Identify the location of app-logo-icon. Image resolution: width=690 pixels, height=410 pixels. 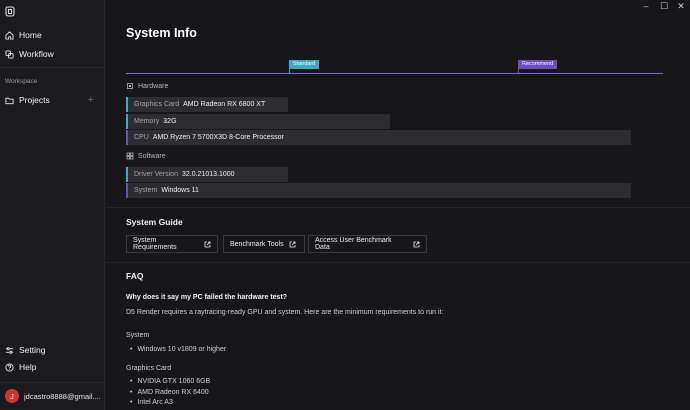
(10, 11).